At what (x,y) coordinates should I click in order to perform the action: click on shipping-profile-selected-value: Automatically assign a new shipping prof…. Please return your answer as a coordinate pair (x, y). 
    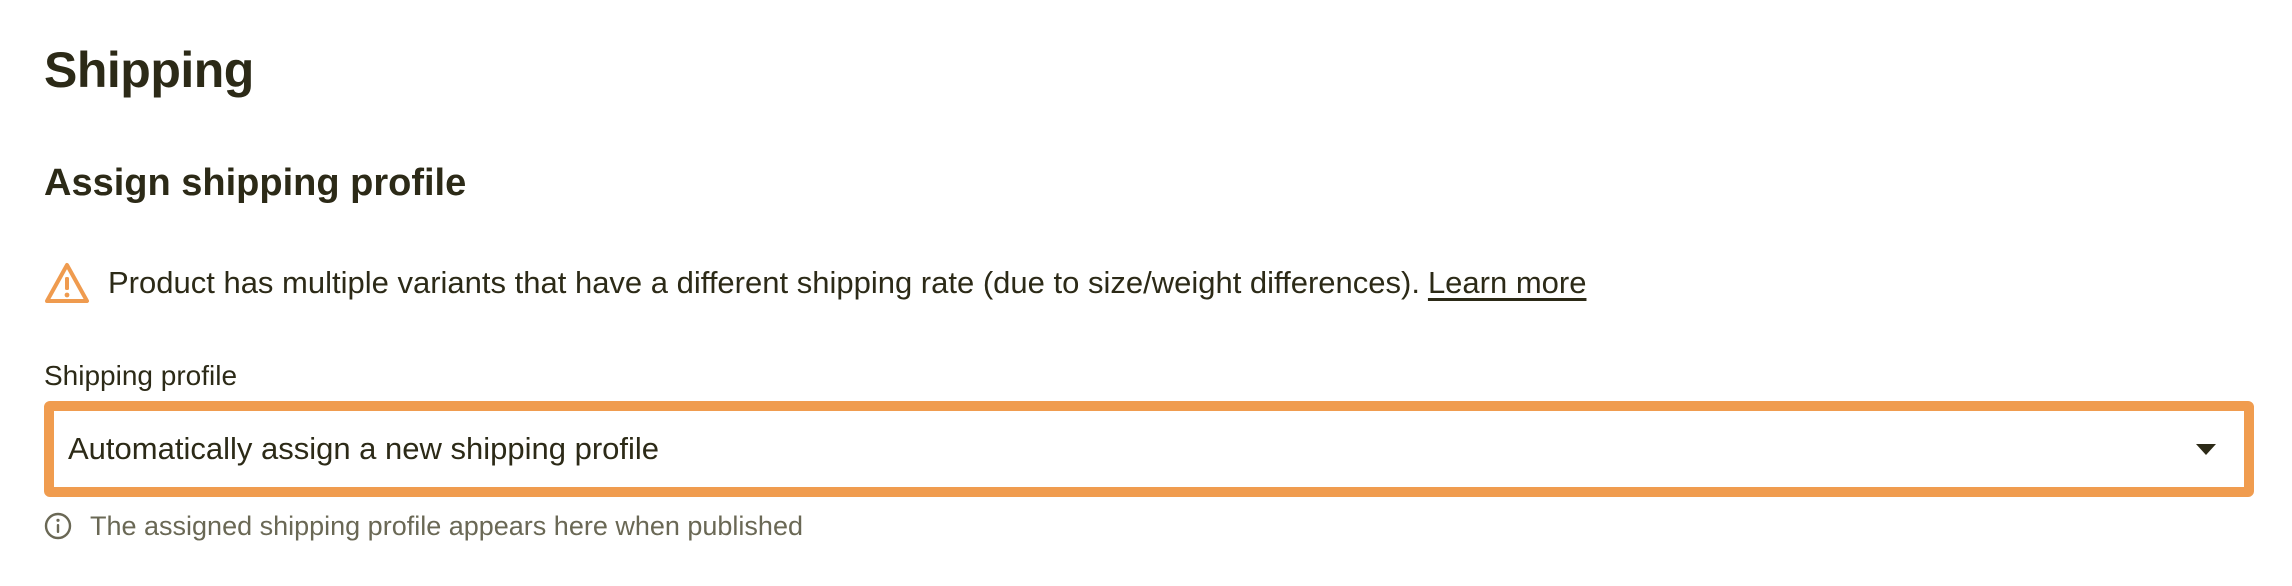
    Looking at the image, I should click on (364, 448).